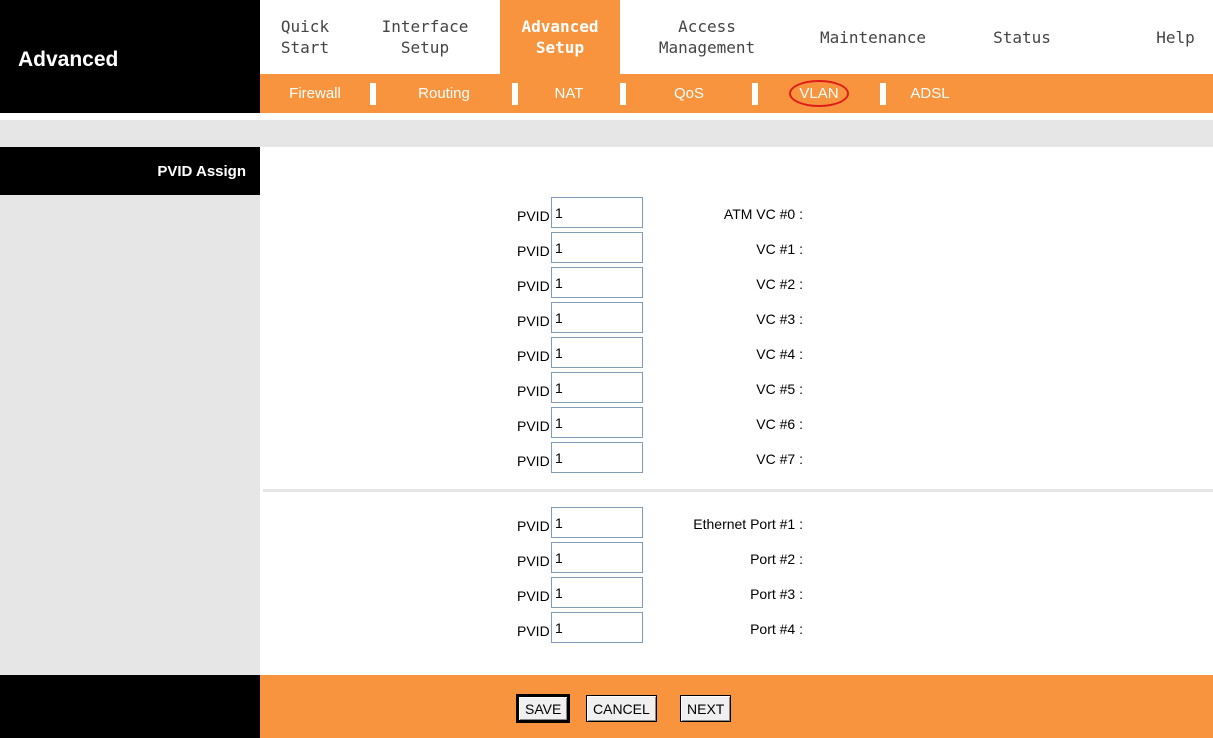 The image size is (1213, 738). Describe the element at coordinates (597, 247) in the screenshot. I see `pvid-input-vc1` at that location.